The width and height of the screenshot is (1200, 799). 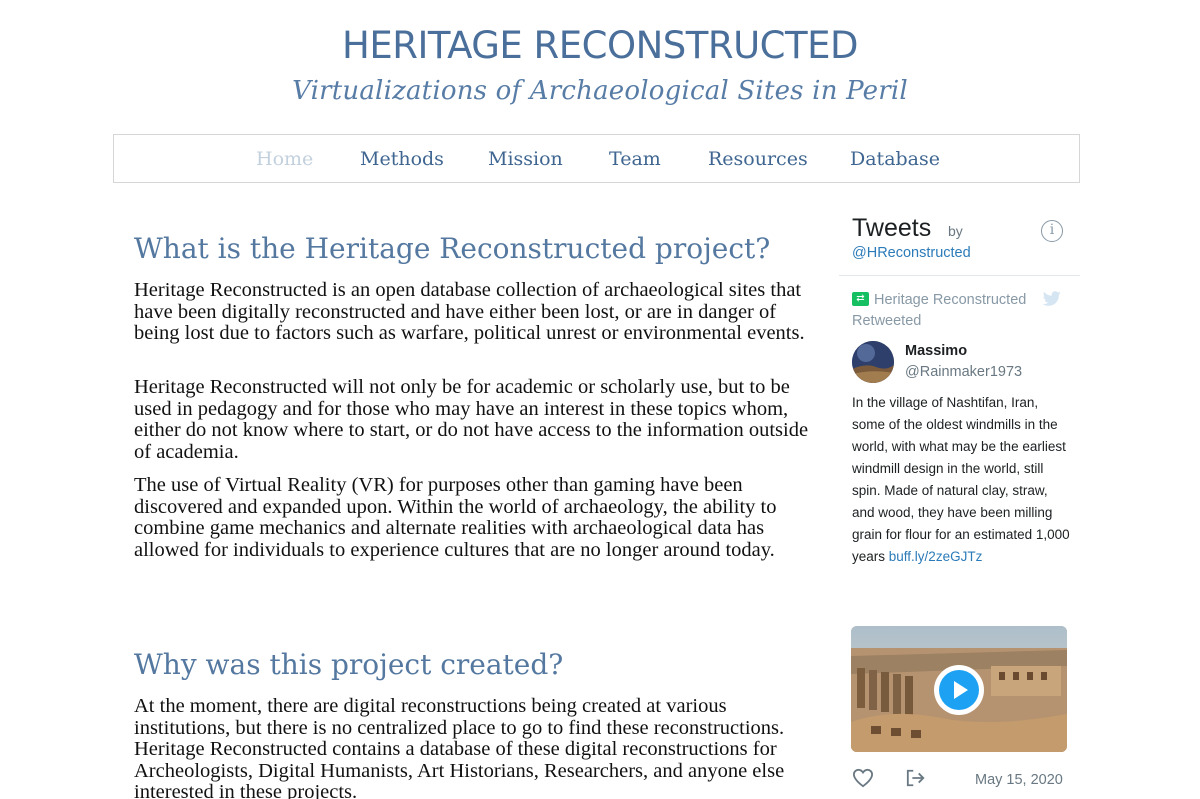 What do you see at coordinates (1019, 780) in the screenshot?
I see `tweet-date: May 15, 2020` at bounding box center [1019, 780].